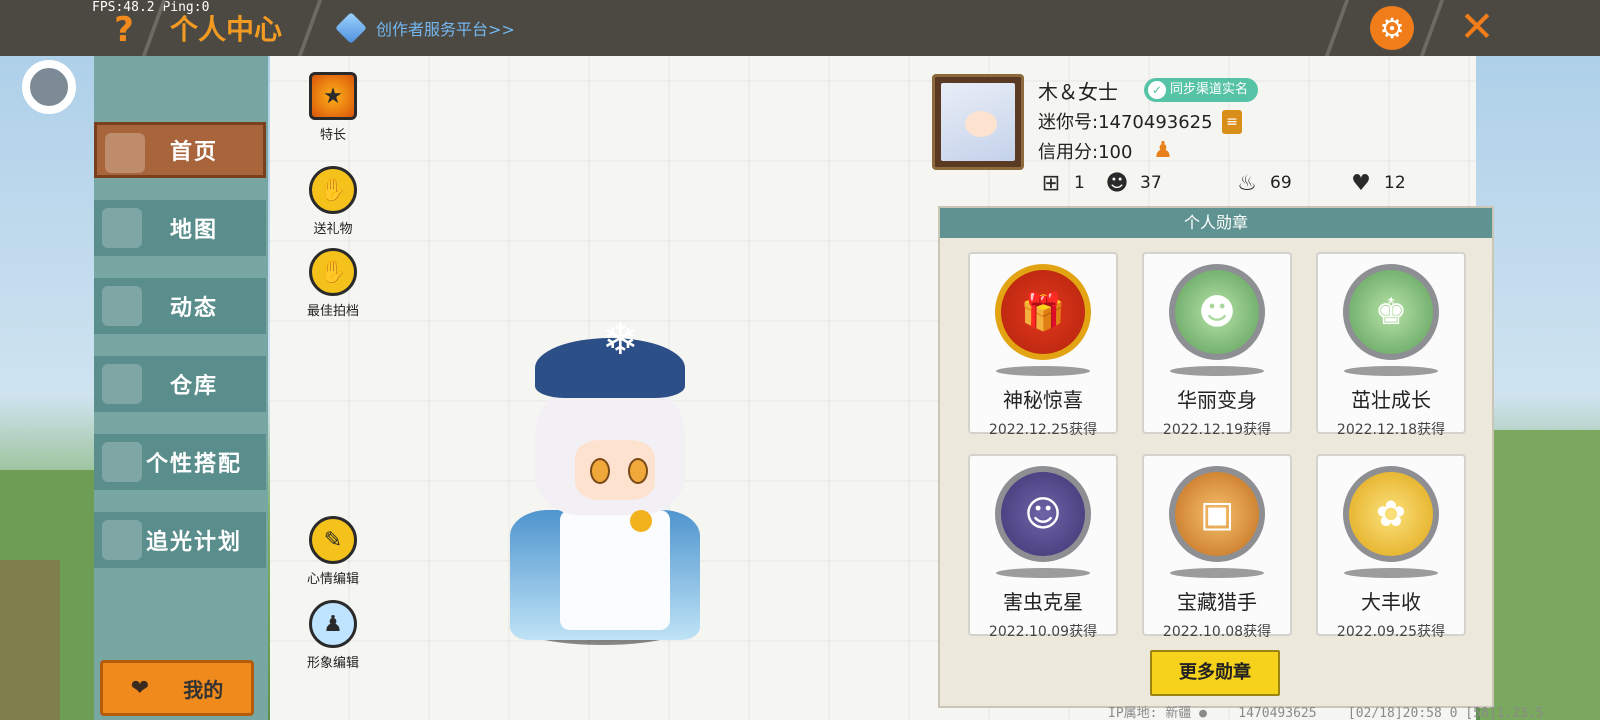 Image resolution: width=1600 pixels, height=720 pixels. Describe the element at coordinates (332, 135) in the screenshot. I see `action-label: 特长` at that location.